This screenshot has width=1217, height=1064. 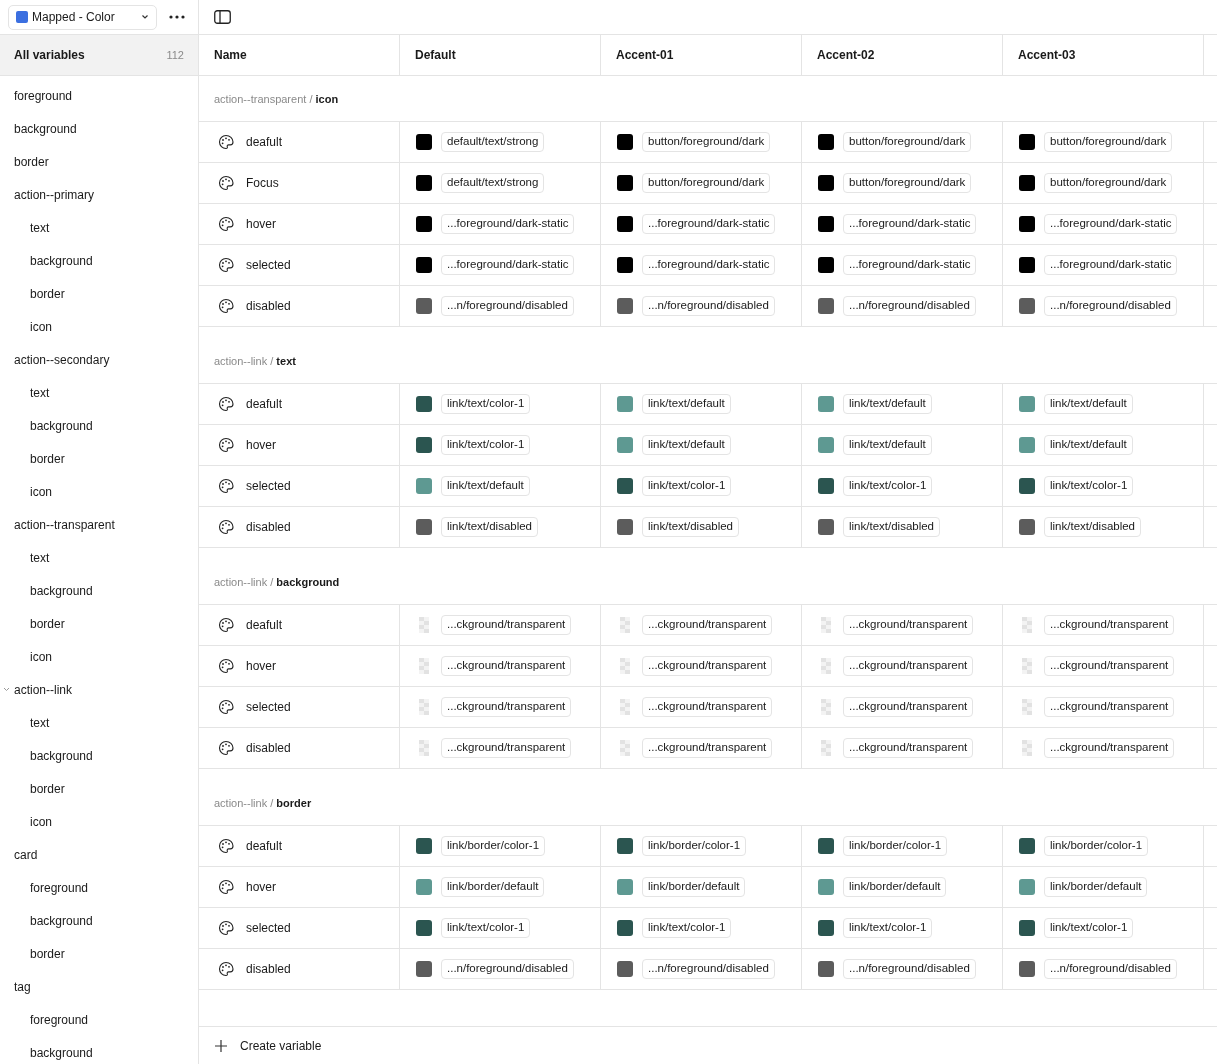 I want to click on sidebar-toggle-icon, so click(x=222, y=17).